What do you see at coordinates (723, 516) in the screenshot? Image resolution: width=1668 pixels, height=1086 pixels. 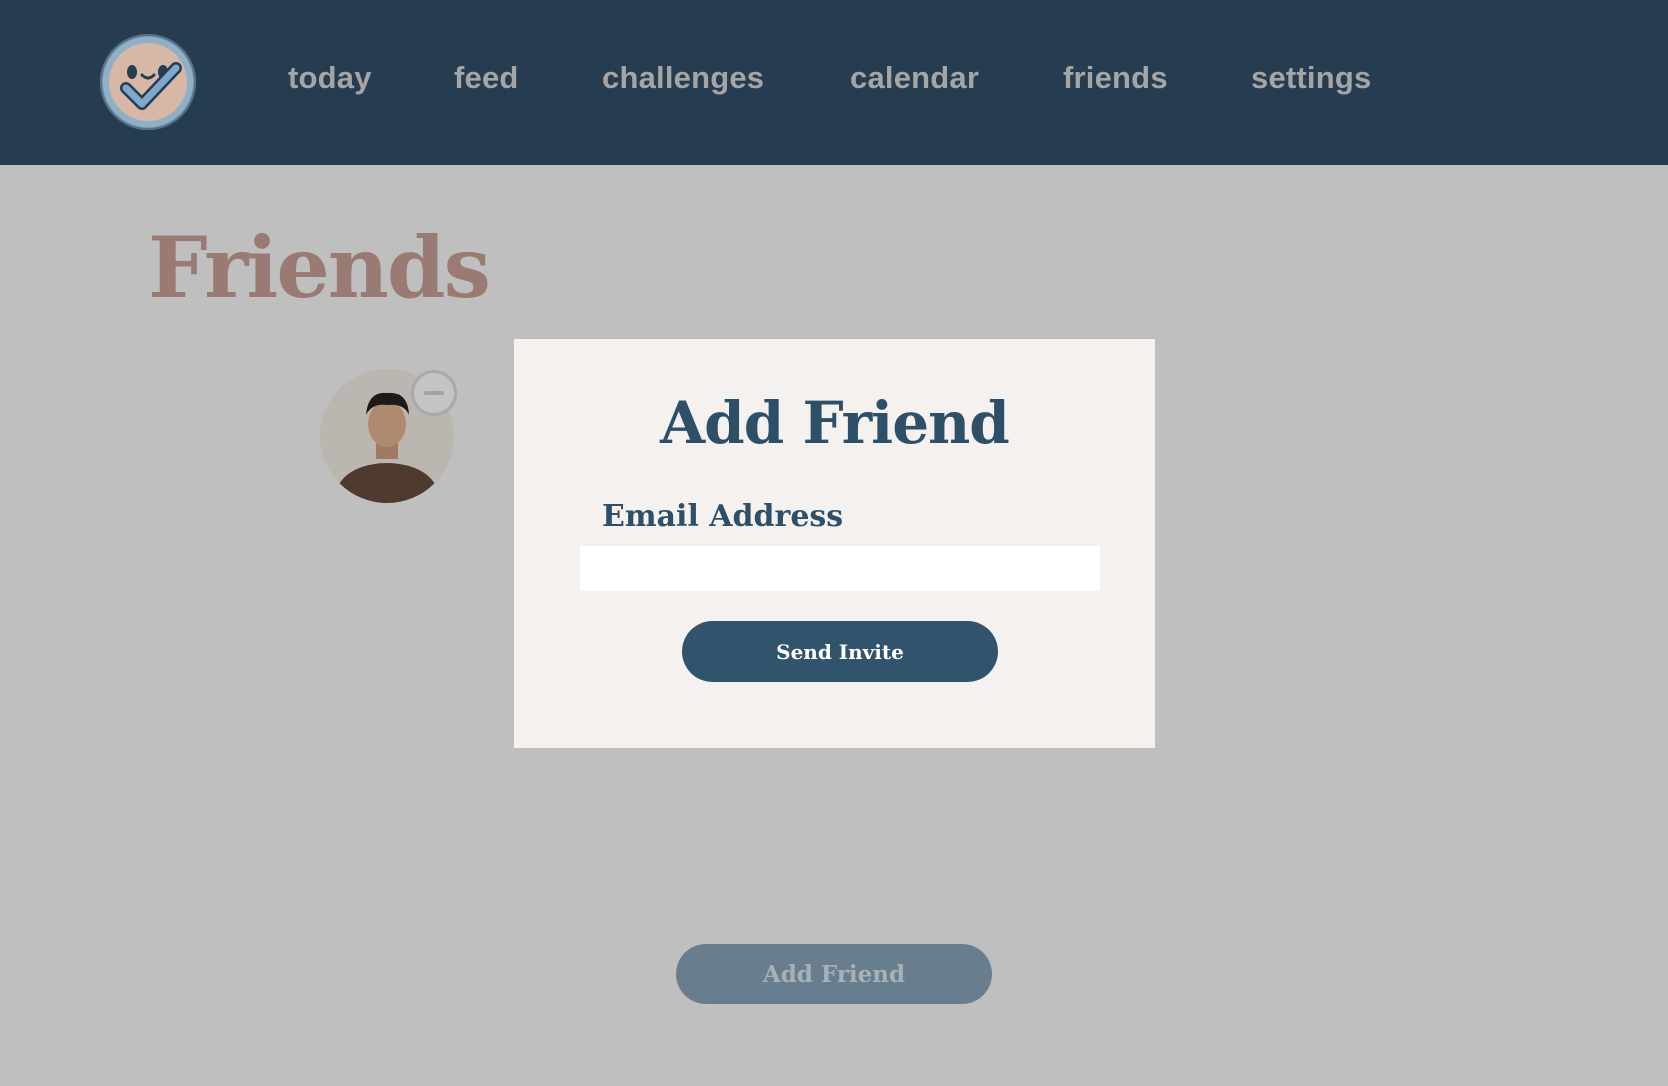 I see `email-label: Email Address` at bounding box center [723, 516].